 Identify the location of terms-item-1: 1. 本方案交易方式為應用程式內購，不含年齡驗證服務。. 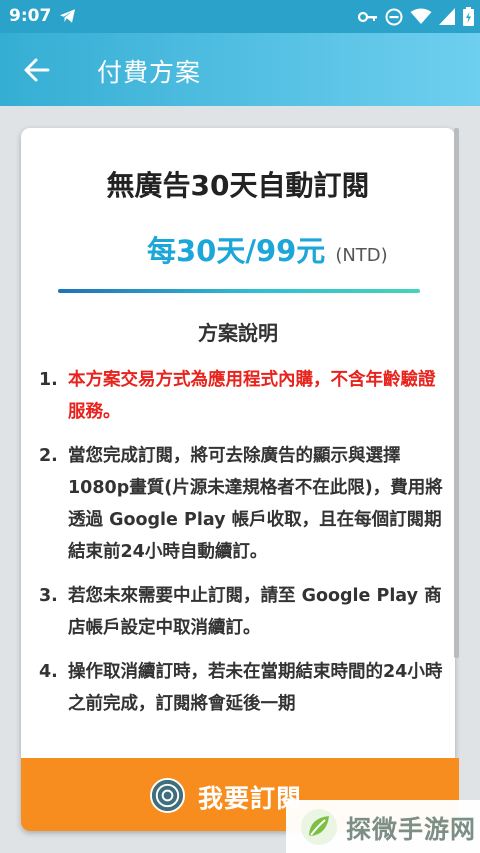
(241, 396).